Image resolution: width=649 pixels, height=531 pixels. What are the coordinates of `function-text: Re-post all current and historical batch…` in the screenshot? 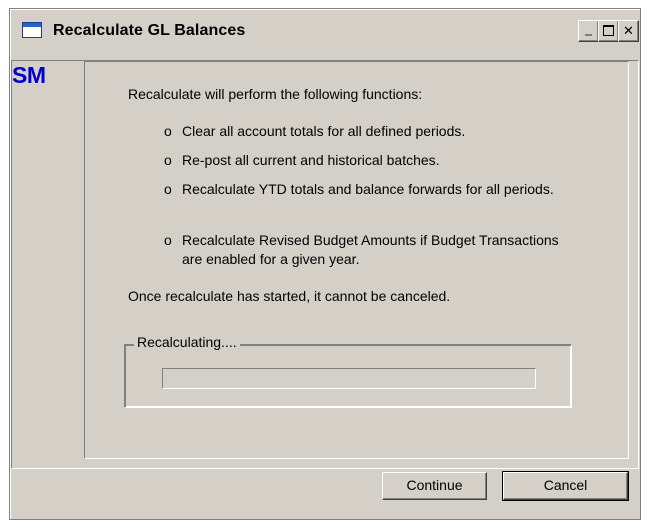 It's located at (311, 160).